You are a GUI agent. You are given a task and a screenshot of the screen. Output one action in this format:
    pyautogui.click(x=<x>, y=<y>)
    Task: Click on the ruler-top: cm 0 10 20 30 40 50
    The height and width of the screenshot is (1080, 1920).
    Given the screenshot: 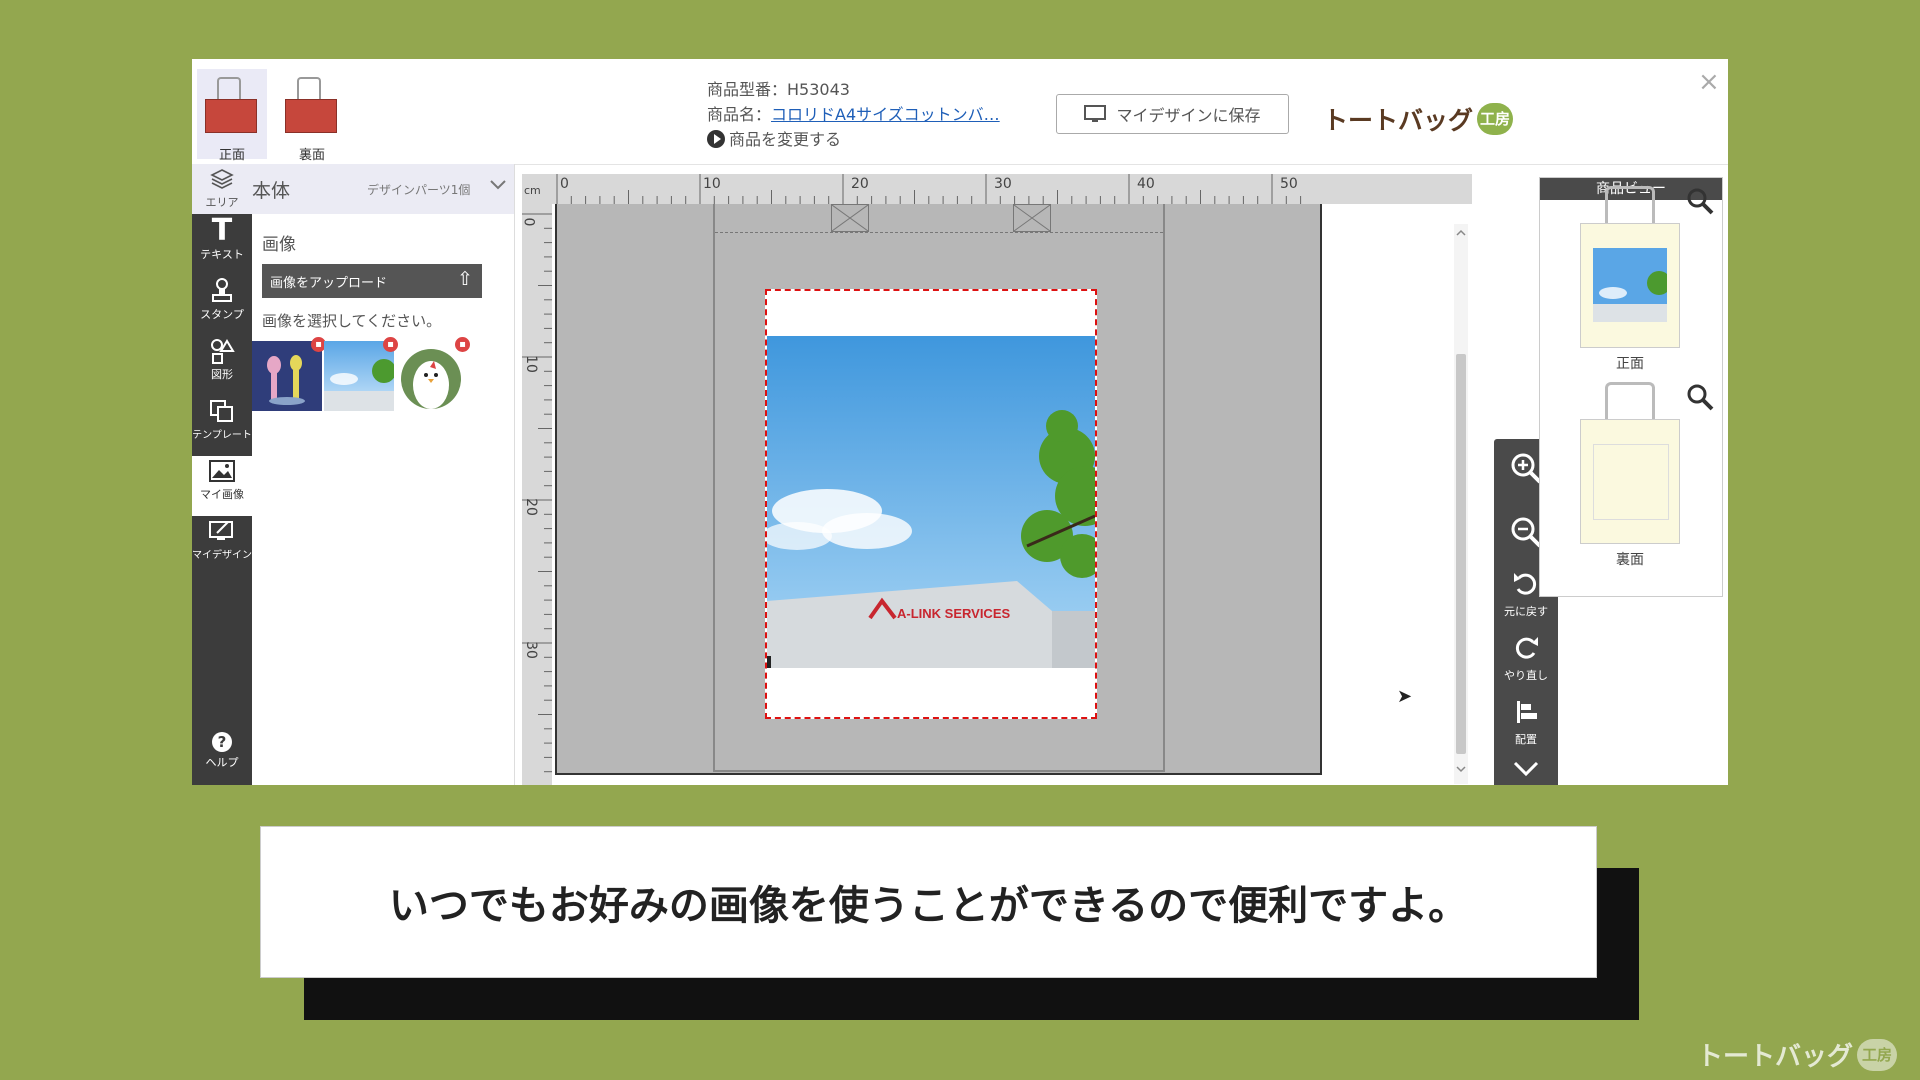 What is the action you would take?
    pyautogui.click(x=997, y=189)
    